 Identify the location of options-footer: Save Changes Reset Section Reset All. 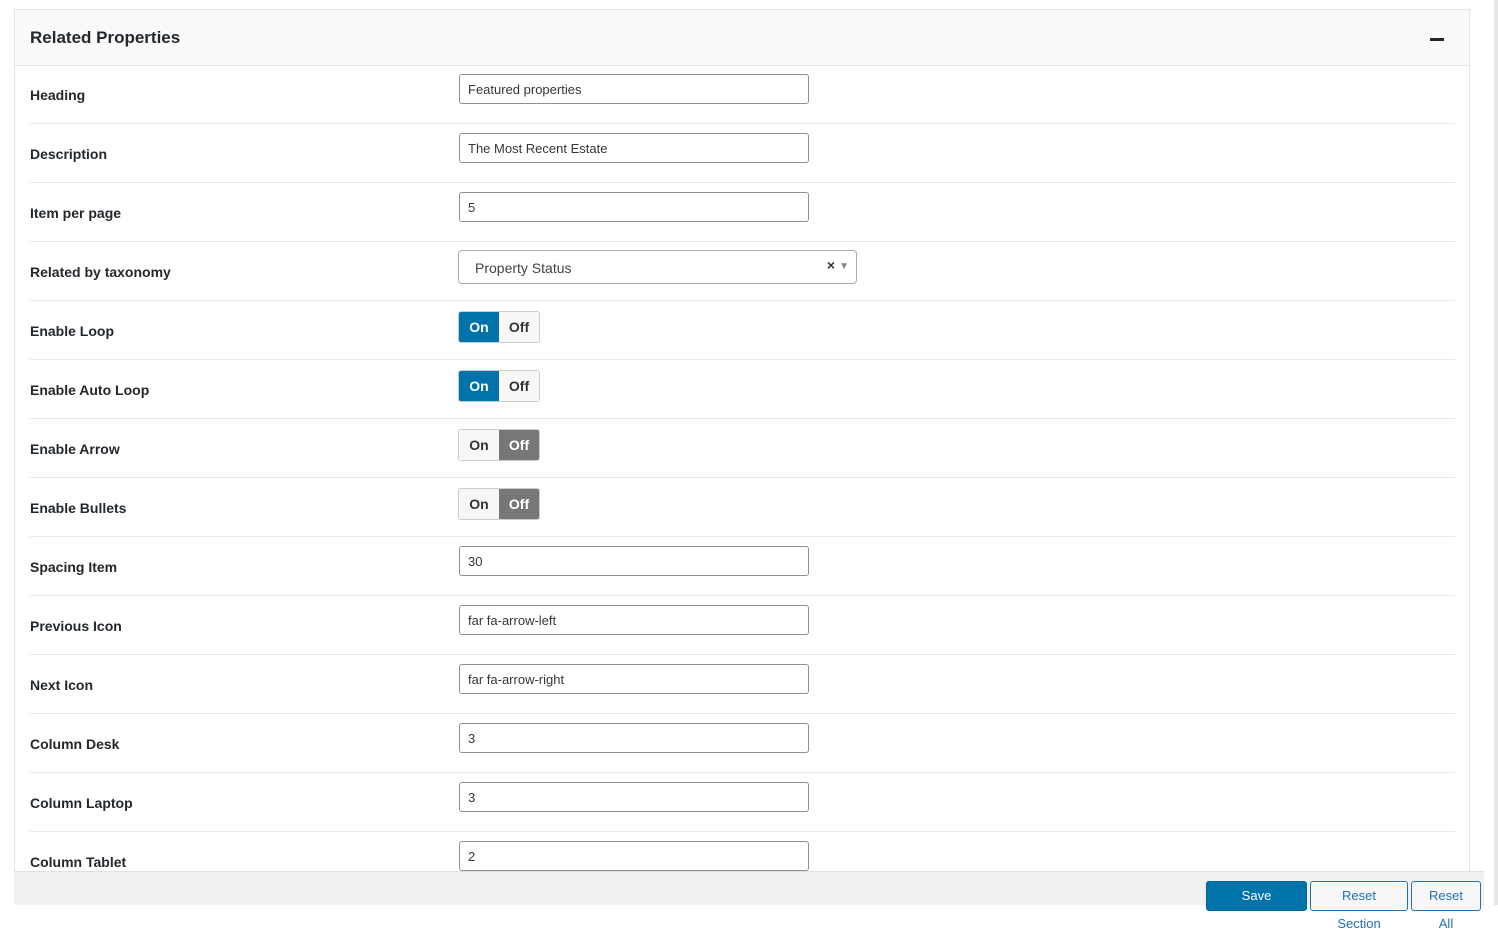
(749, 901).